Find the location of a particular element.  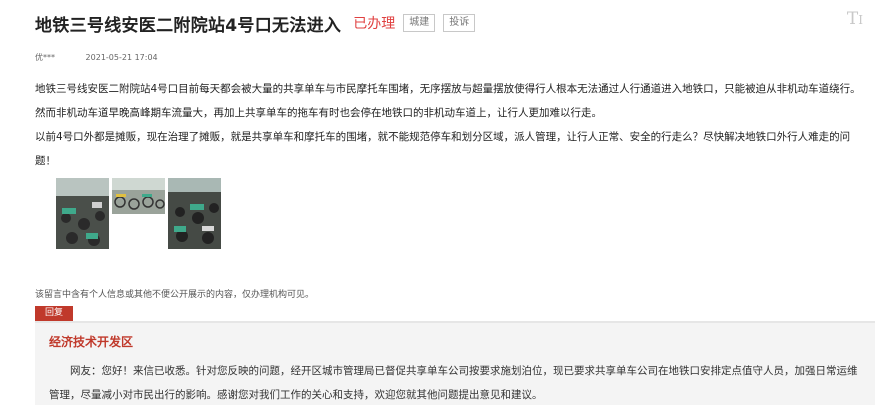

page-title: 地铁三号线安医二附院站4号口无法进入 is located at coordinates (188, 25).